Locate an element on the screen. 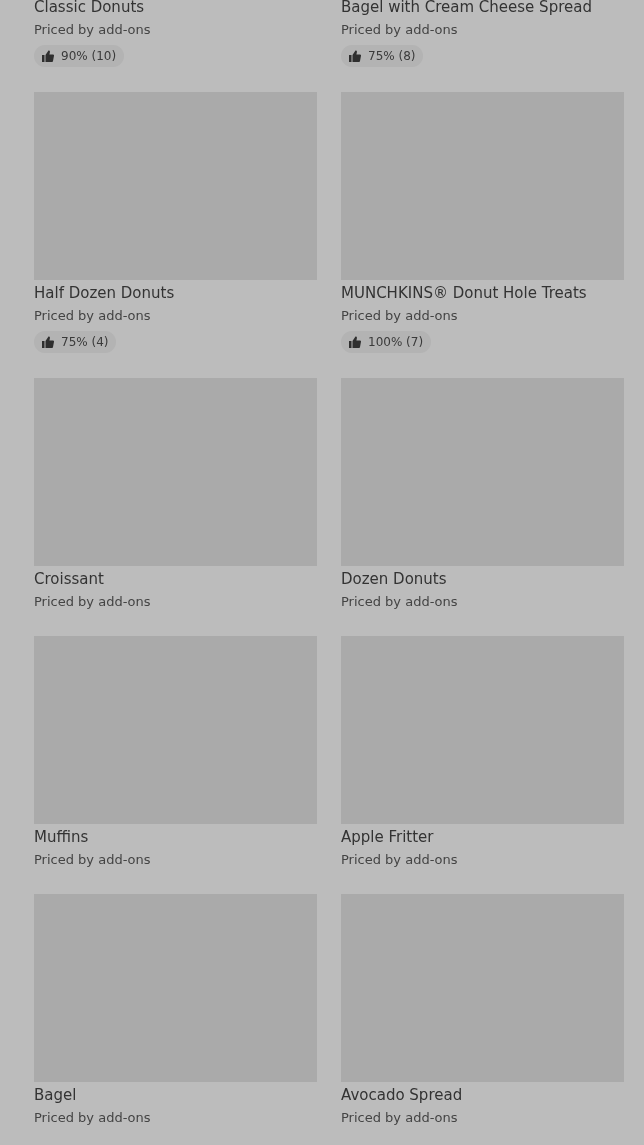 The width and height of the screenshot is (644, 1145). rating-text: 75% (4) is located at coordinates (85, 342).